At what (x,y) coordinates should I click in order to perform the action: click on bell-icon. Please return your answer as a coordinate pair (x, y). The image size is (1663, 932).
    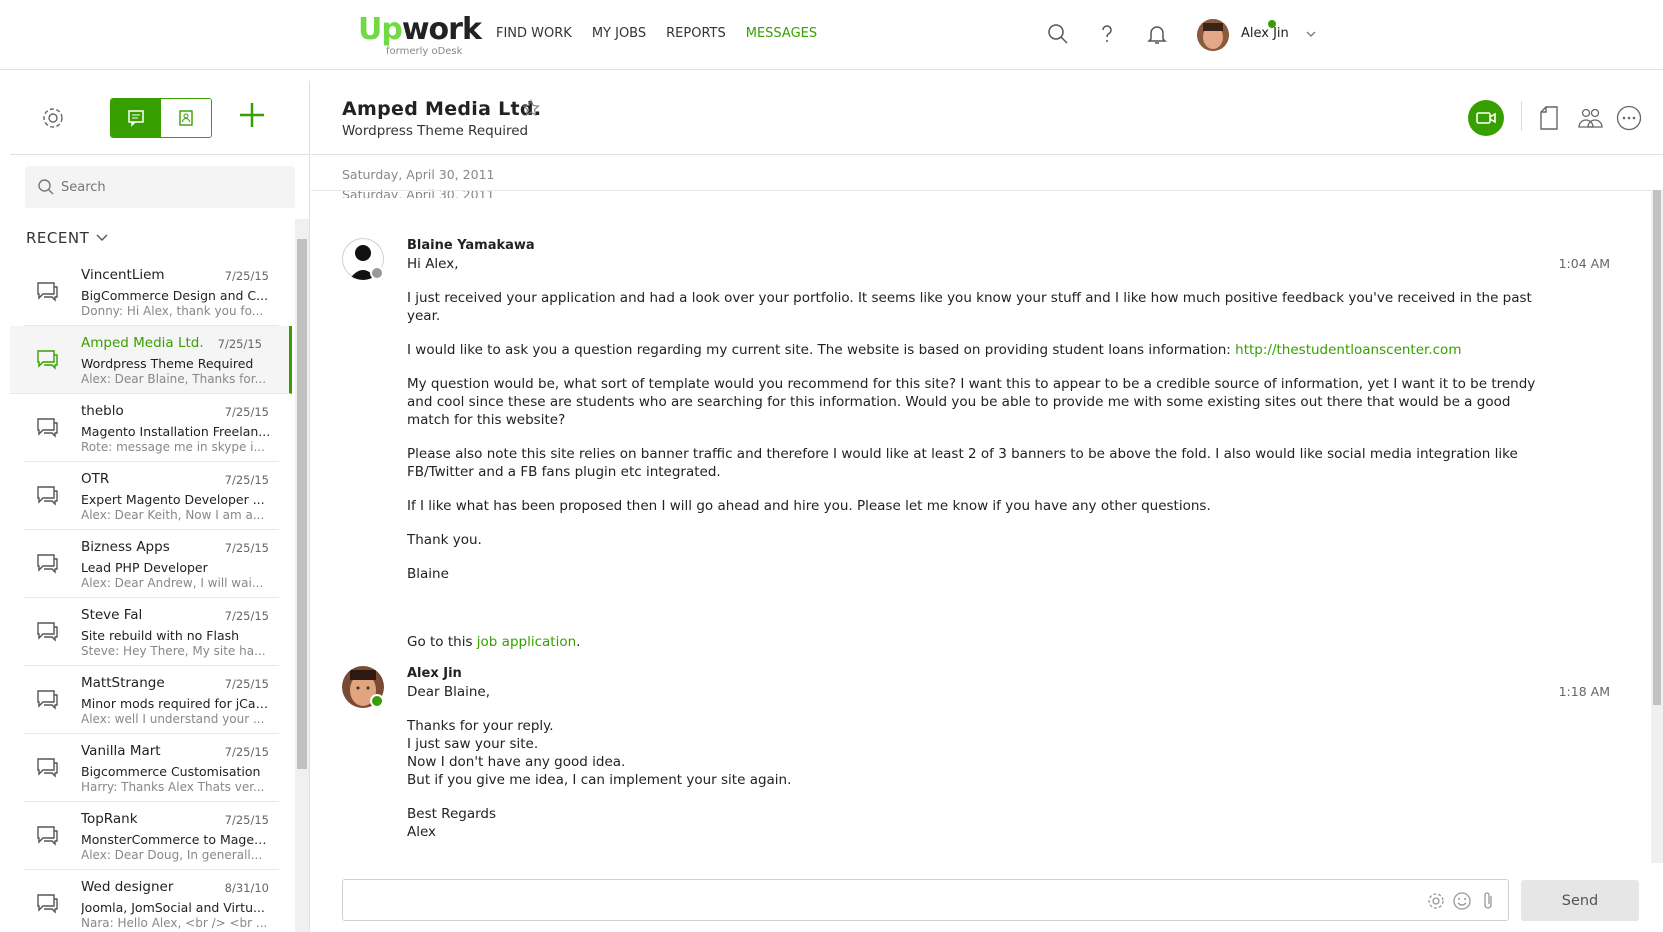
    Looking at the image, I should click on (1157, 34).